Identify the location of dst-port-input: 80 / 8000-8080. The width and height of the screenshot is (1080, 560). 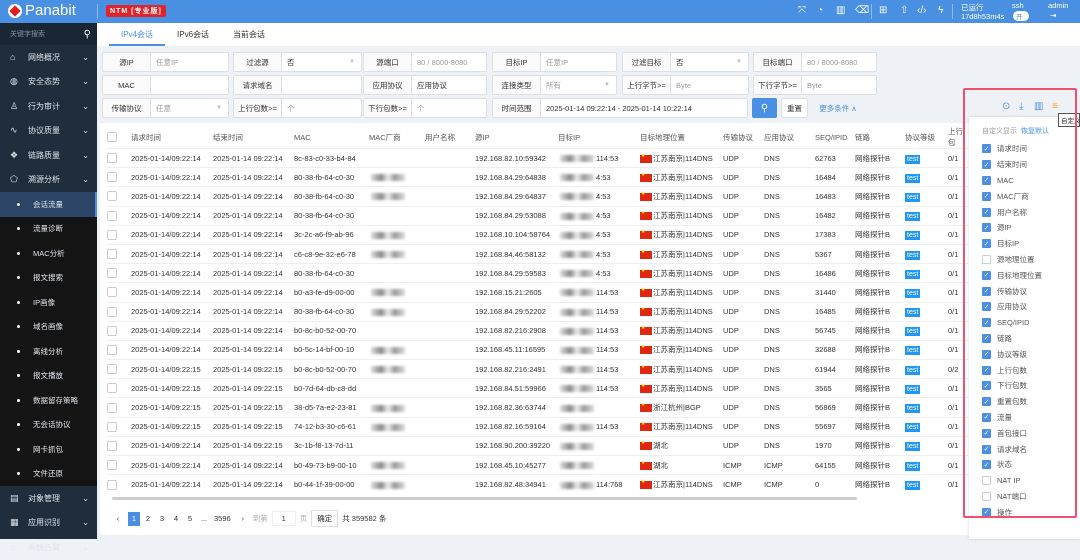
(839, 62).